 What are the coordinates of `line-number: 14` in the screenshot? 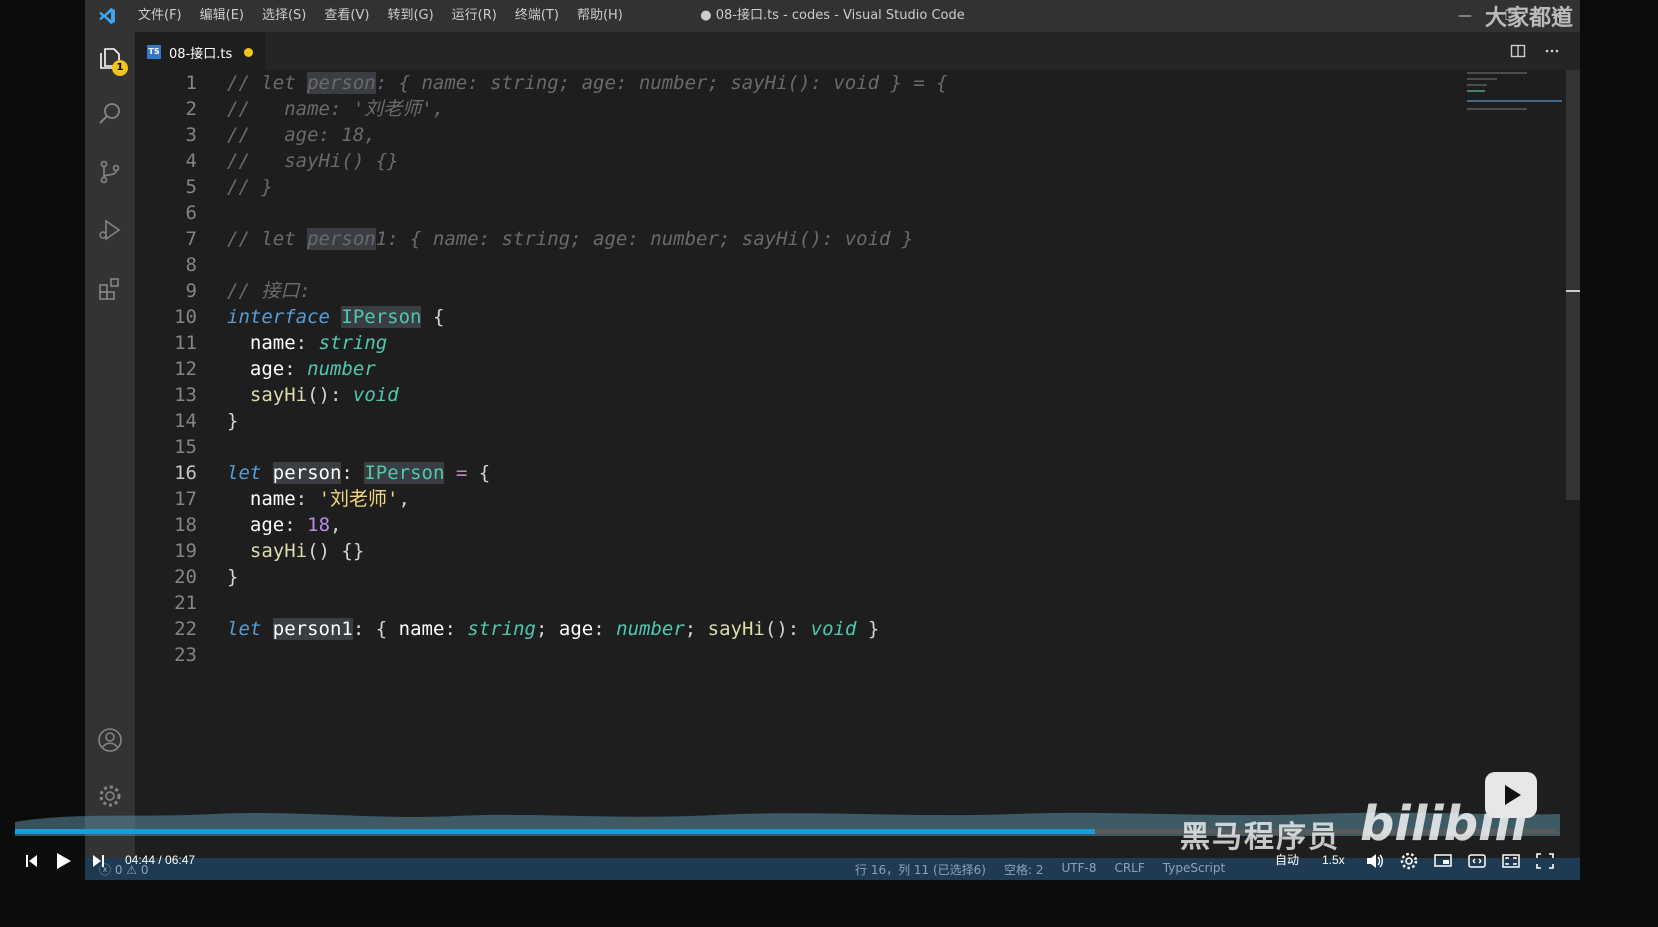 It's located at (185, 421).